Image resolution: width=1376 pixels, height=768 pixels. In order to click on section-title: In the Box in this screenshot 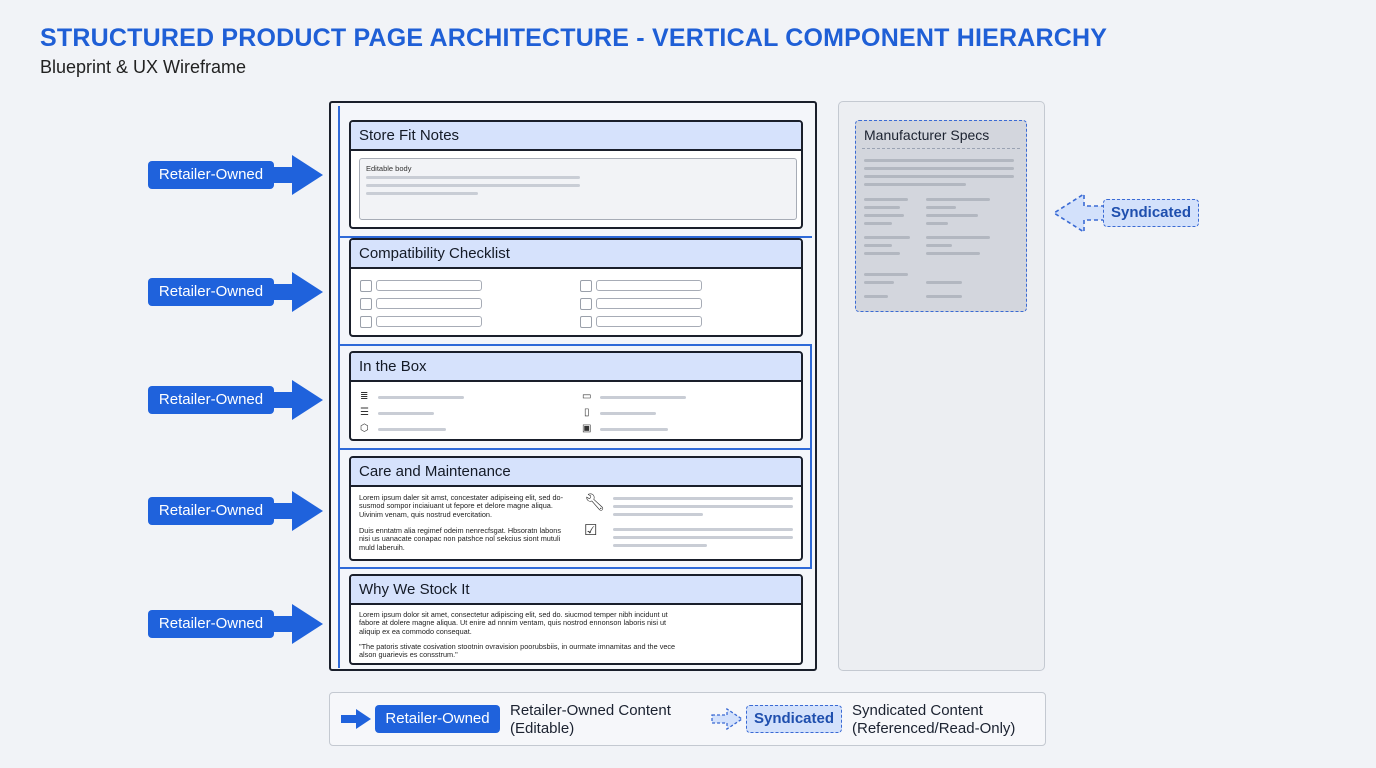, I will do `click(576, 367)`.